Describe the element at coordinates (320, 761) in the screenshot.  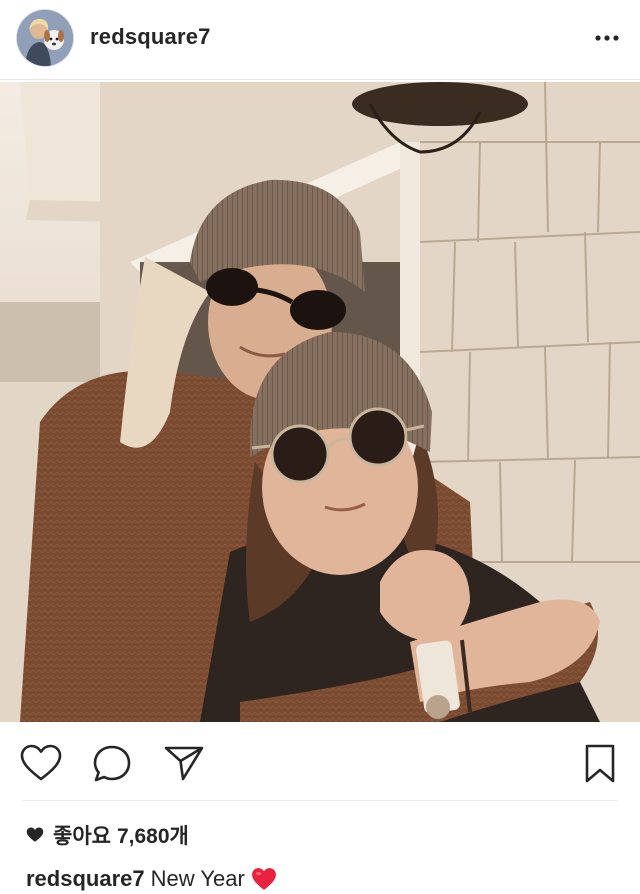
I see `action-bar` at that location.